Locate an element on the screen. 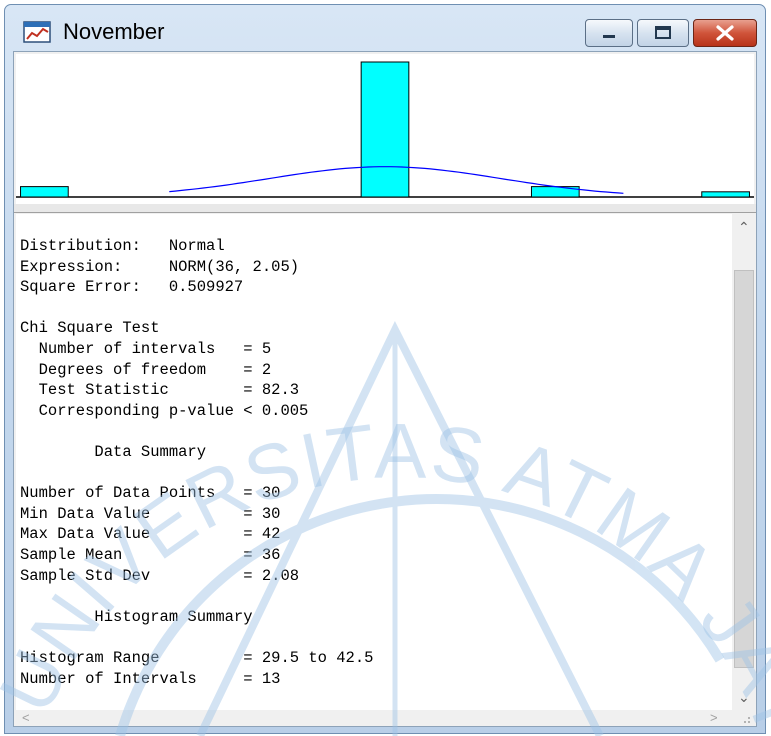 The height and width of the screenshot is (736, 771). scroll-up-icon: ⌃ is located at coordinates (744, 227).